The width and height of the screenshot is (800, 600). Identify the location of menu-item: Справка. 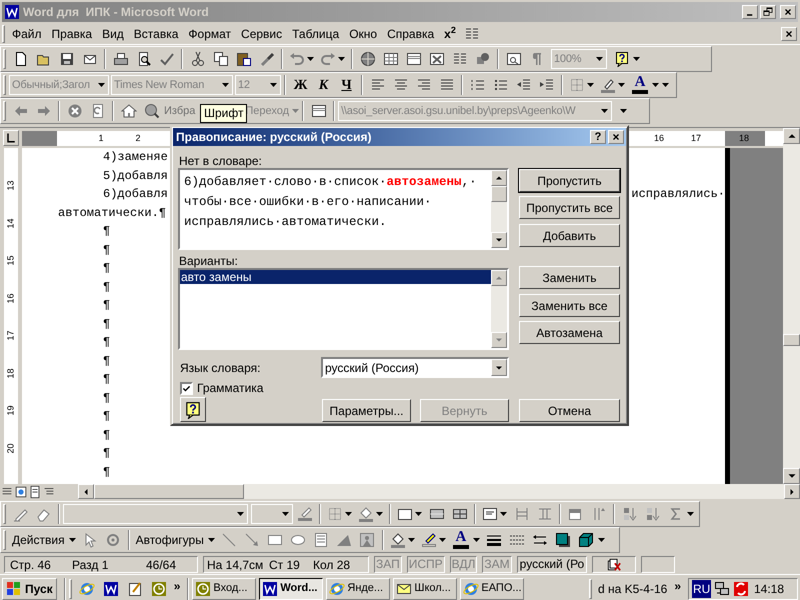
(411, 33).